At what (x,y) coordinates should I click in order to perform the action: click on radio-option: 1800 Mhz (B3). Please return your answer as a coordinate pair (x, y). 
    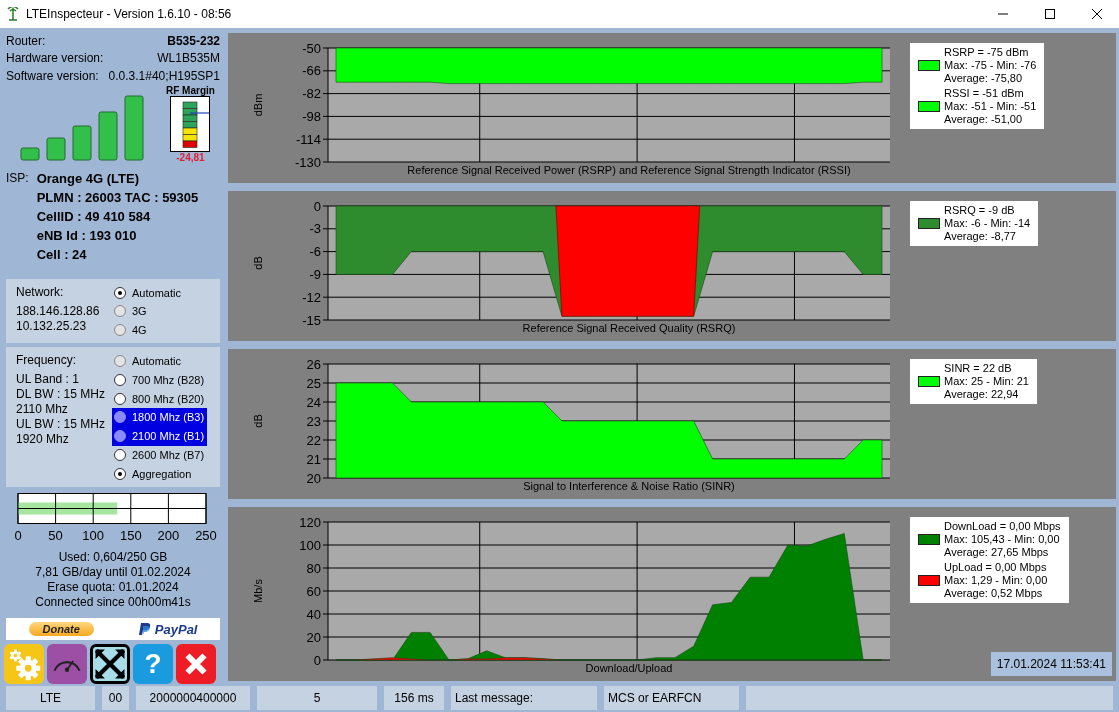
    Looking at the image, I should click on (160, 417).